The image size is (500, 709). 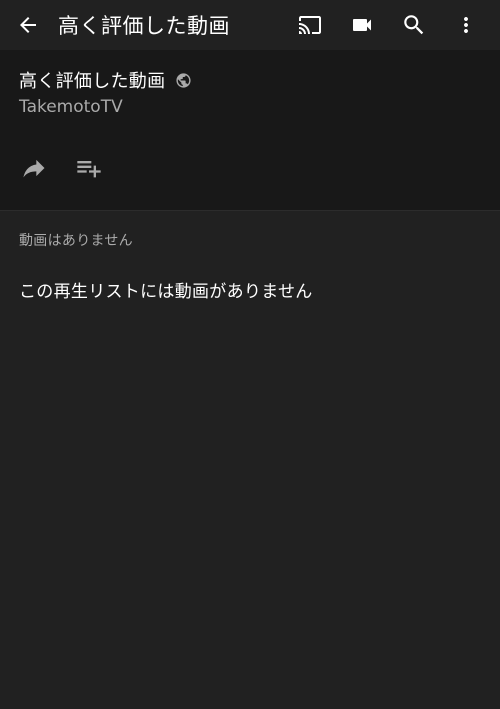 What do you see at coordinates (92, 81) in the screenshot?
I see `playlist-title: 高く評価した動画` at bounding box center [92, 81].